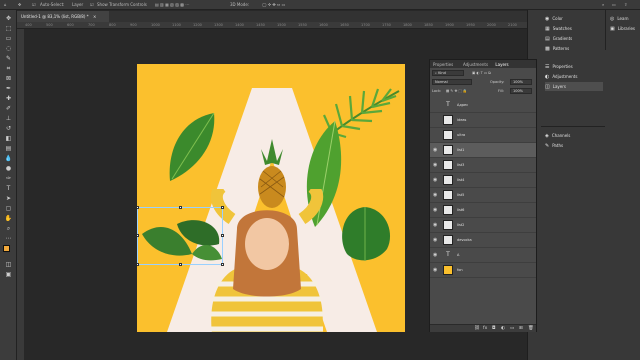 Image resolution: width=640 pixels, height=360 pixels. Describe the element at coordinates (8, 274) in the screenshot. I see `screen-mode-icon: ▣` at that location.